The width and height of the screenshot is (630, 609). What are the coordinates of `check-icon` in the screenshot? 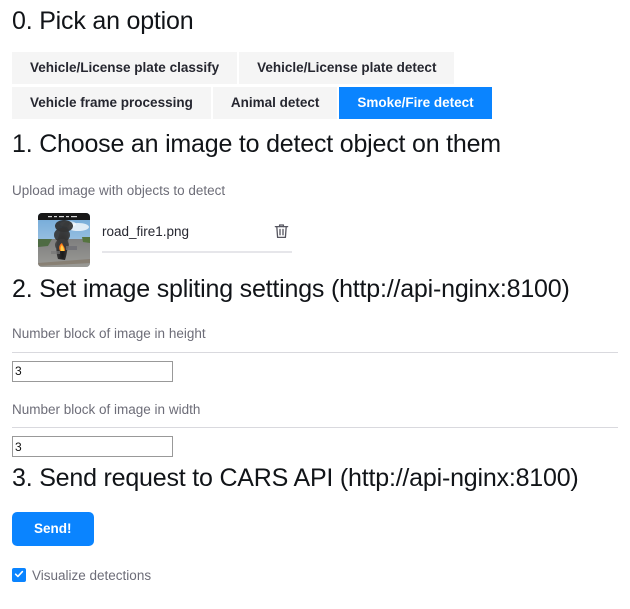 It's located at (19, 575).